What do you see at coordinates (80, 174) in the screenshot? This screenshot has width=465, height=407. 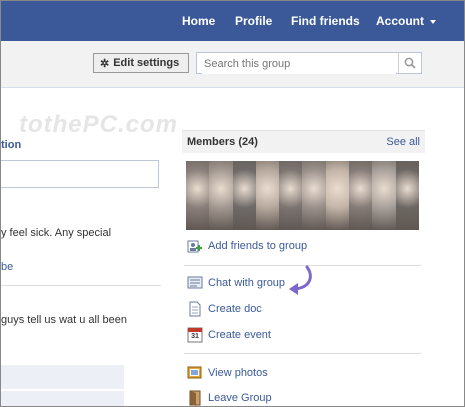 I see `left-text-input` at bounding box center [80, 174].